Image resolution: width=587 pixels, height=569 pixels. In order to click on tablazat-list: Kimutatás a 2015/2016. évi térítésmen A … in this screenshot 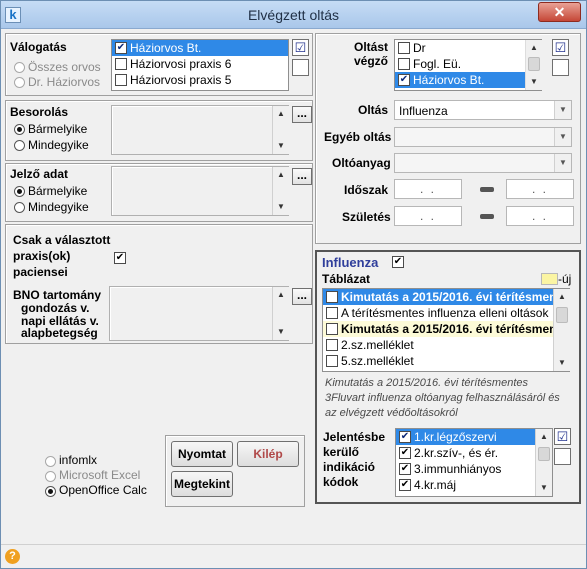, I will do `click(446, 330)`.